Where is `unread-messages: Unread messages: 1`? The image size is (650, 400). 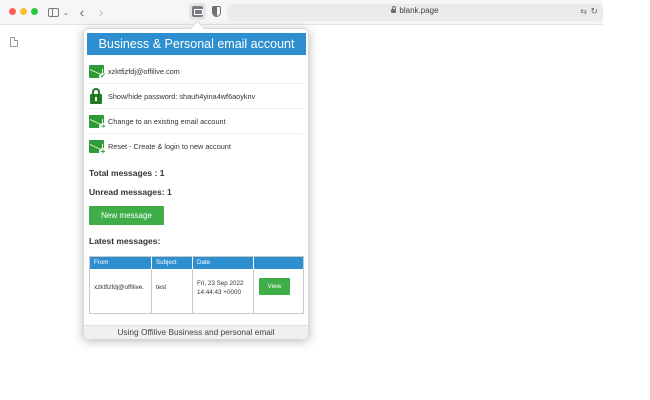
unread-messages: Unread messages: 1 is located at coordinates (130, 192).